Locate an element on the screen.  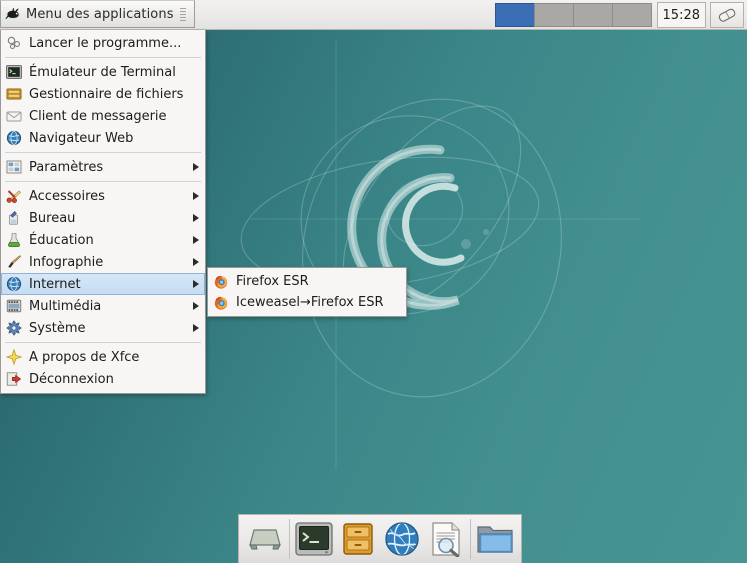
dock-file-manager-button is located at coordinates (358, 539).